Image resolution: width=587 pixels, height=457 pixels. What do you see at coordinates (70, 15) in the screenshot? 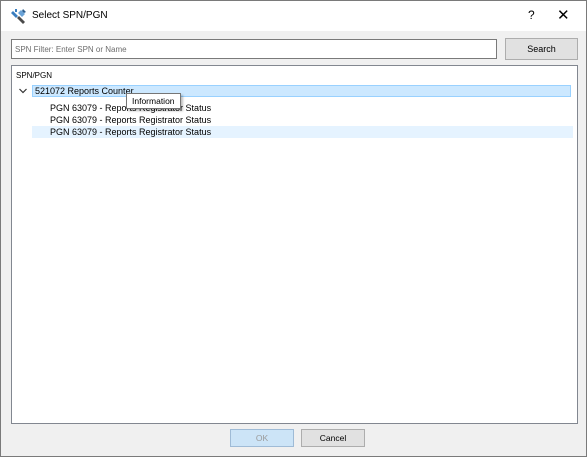
I see `window-title: Select SPN/PGN` at bounding box center [70, 15].